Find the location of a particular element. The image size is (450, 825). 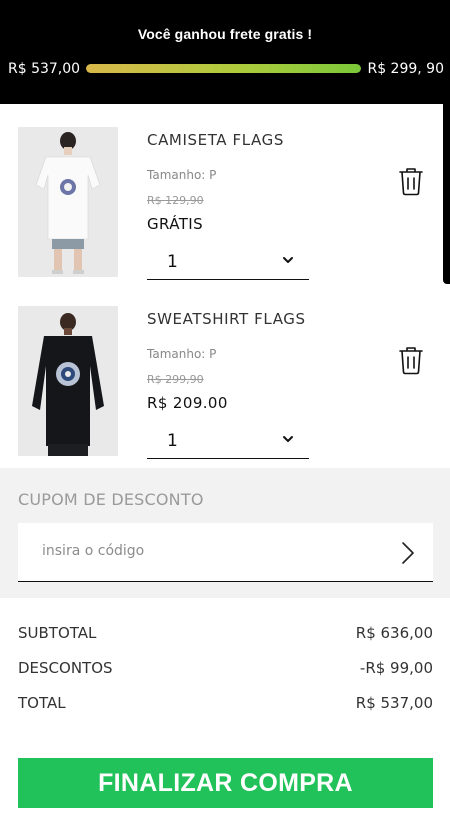

subtotal-value: R$ 636,00 is located at coordinates (394, 633).